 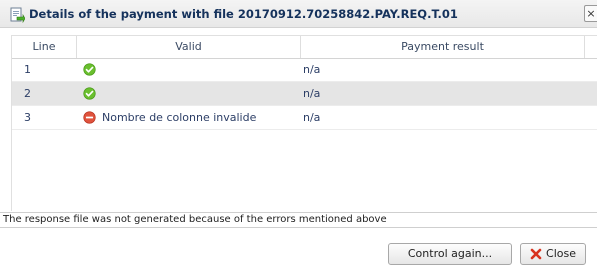 What do you see at coordinates (27, 117) in the screenshot?
I see `line-number: 3` at bounding box center [27, 117].